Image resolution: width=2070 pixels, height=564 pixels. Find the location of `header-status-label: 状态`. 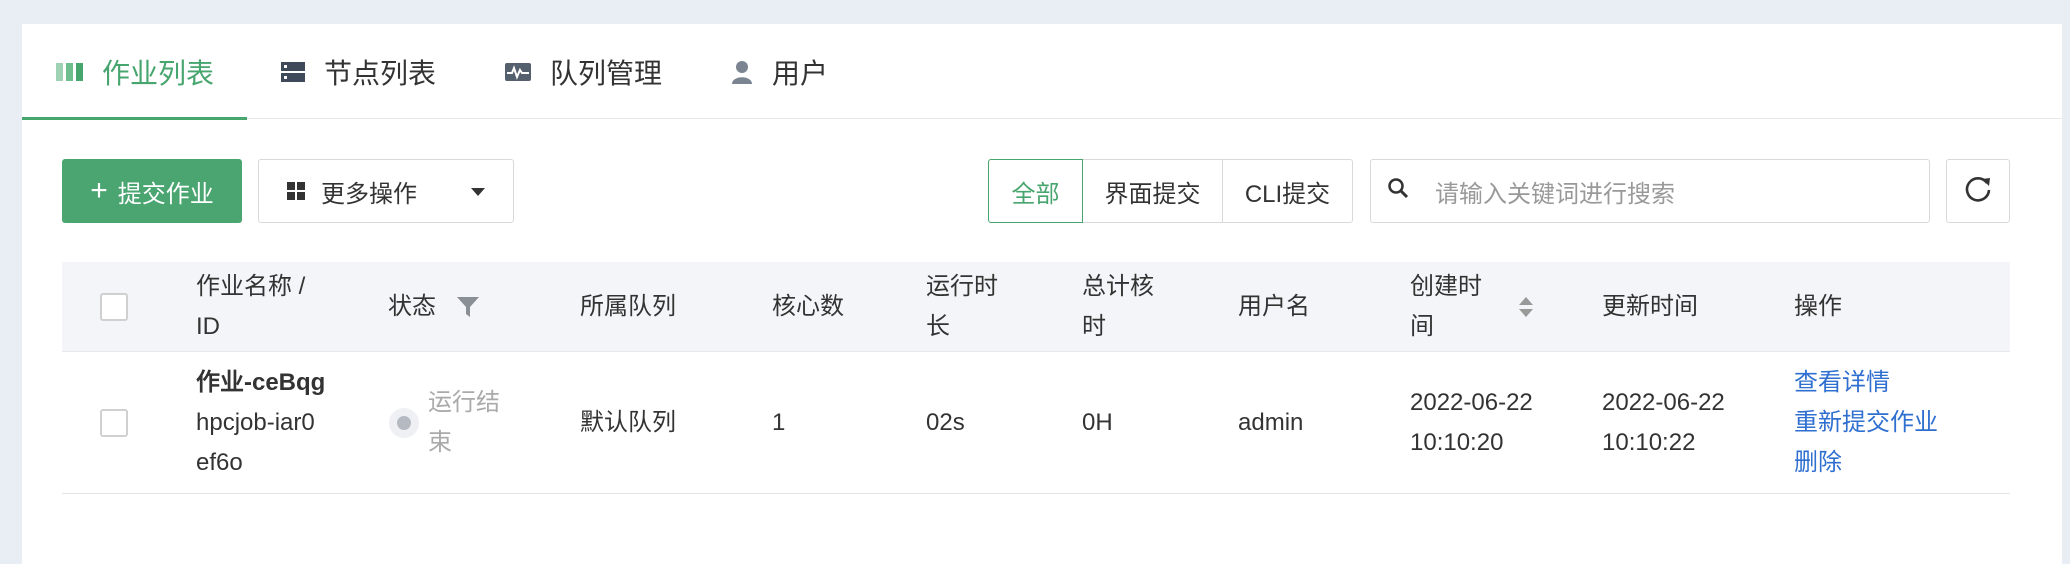

header-status-label: 状态 is located at coordinates (412, 306).